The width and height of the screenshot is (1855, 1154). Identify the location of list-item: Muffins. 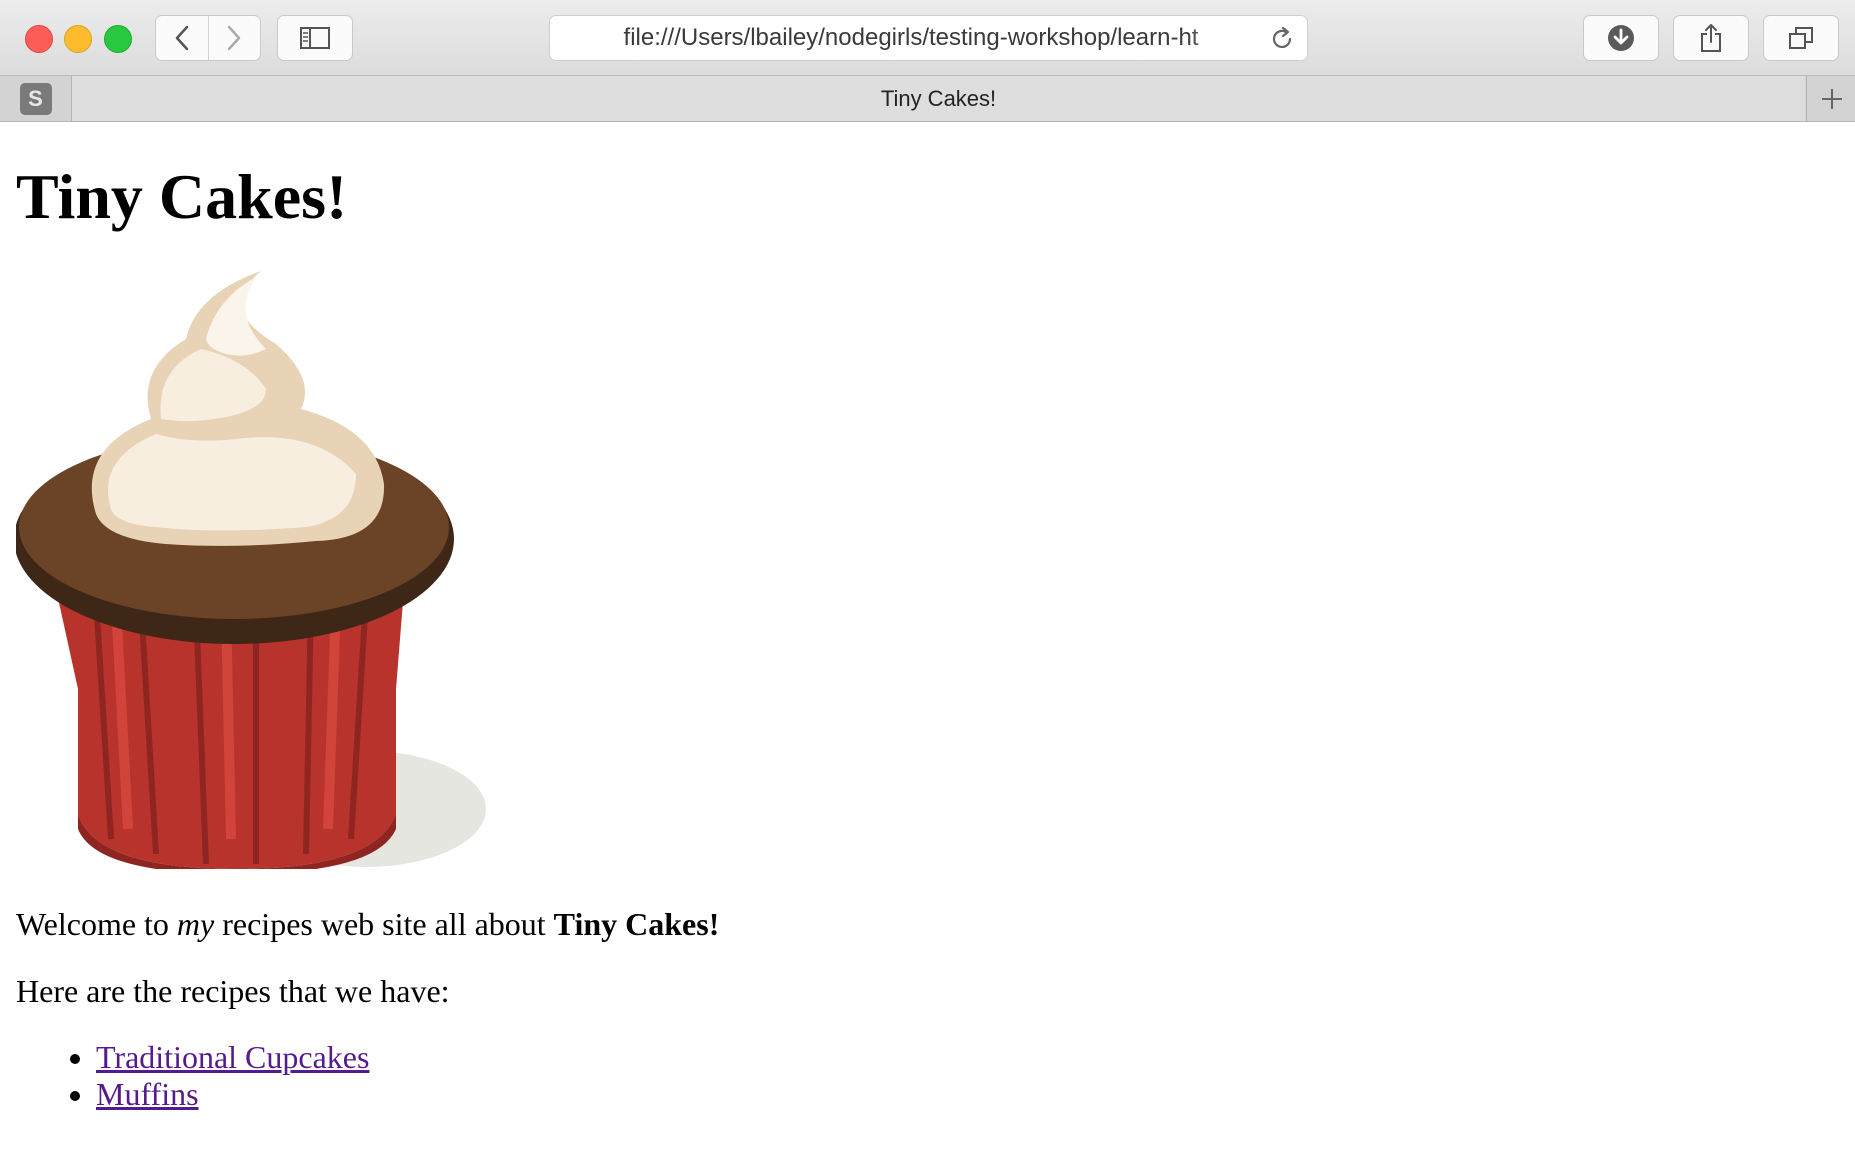
(966, 1094).